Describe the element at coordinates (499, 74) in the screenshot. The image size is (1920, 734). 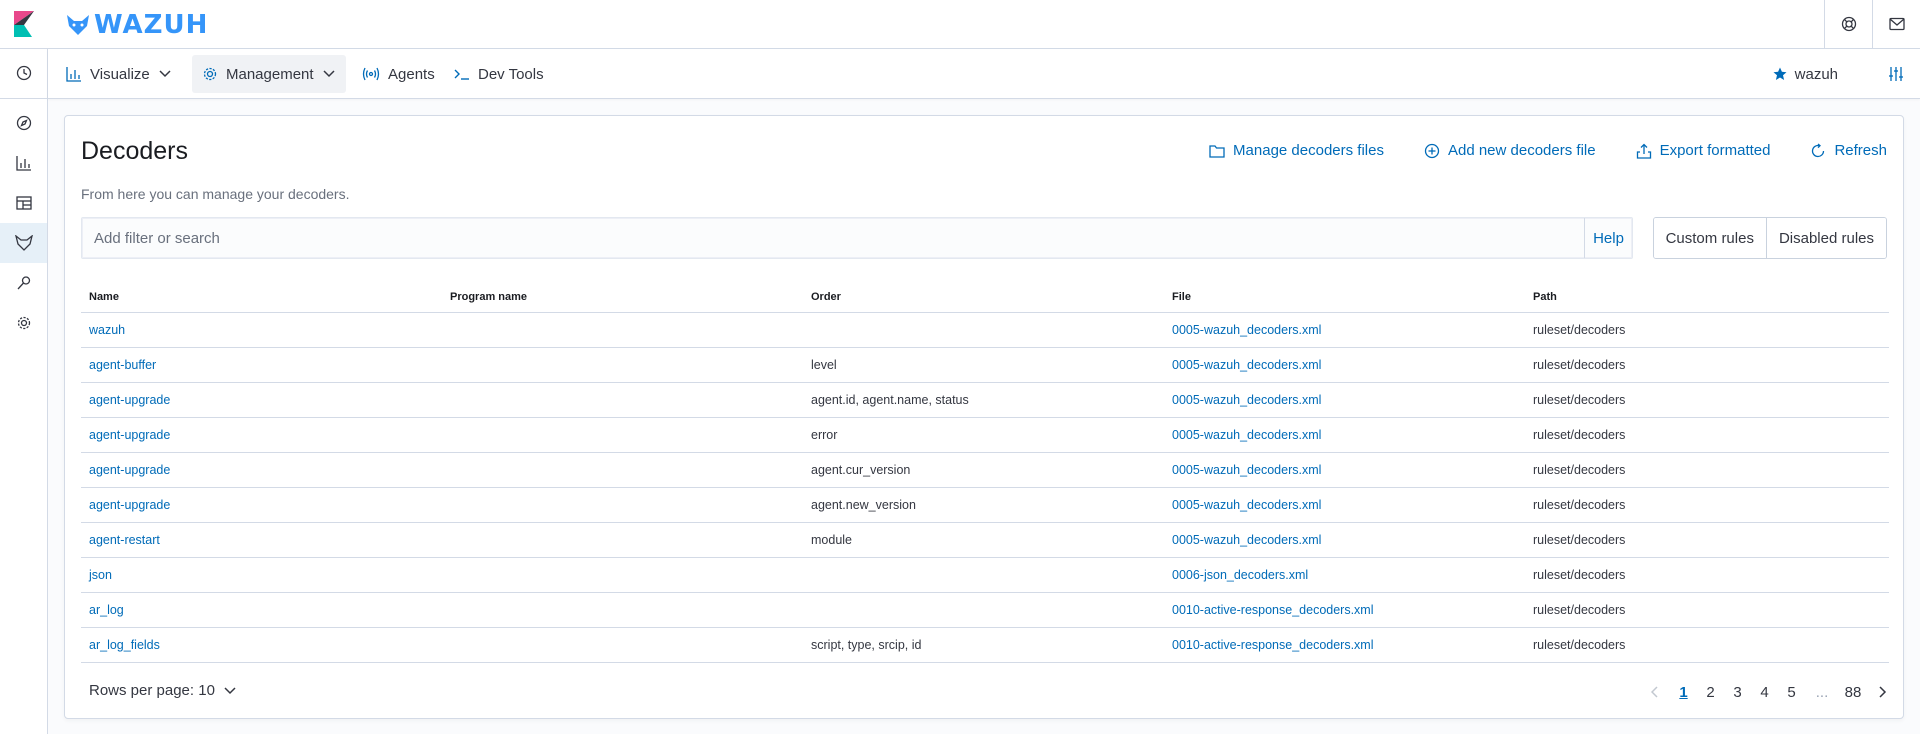
I see `menu-dev-tools: Dev Tools` at that location.